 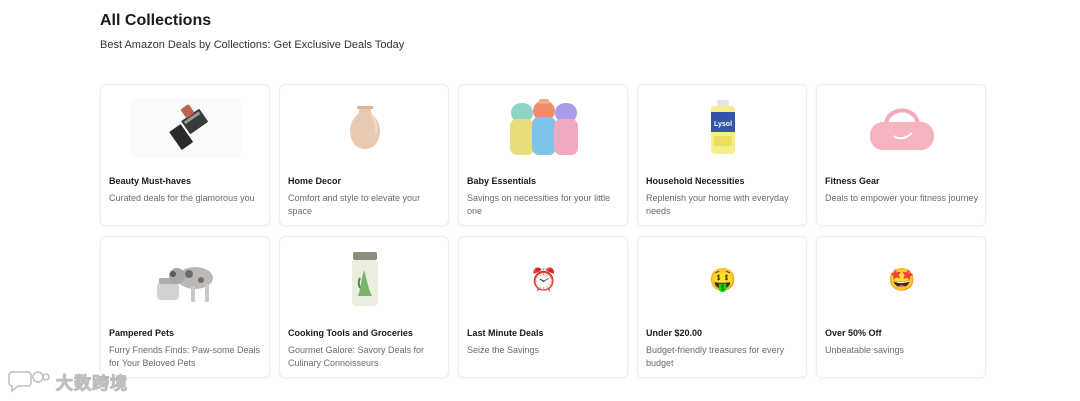 I want to click on collection-title: Pampered Pets, so click(x=142, y=333).